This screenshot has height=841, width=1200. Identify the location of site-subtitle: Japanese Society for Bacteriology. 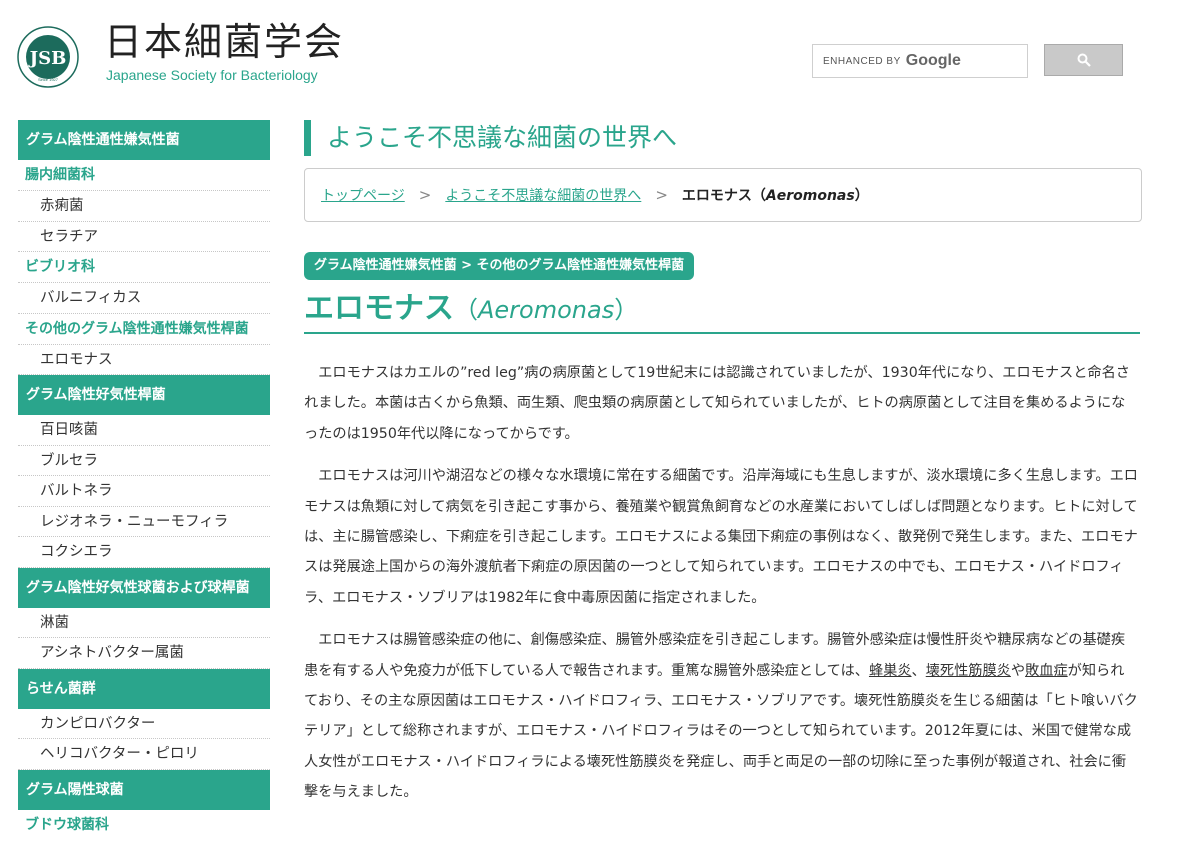
(212, 75).